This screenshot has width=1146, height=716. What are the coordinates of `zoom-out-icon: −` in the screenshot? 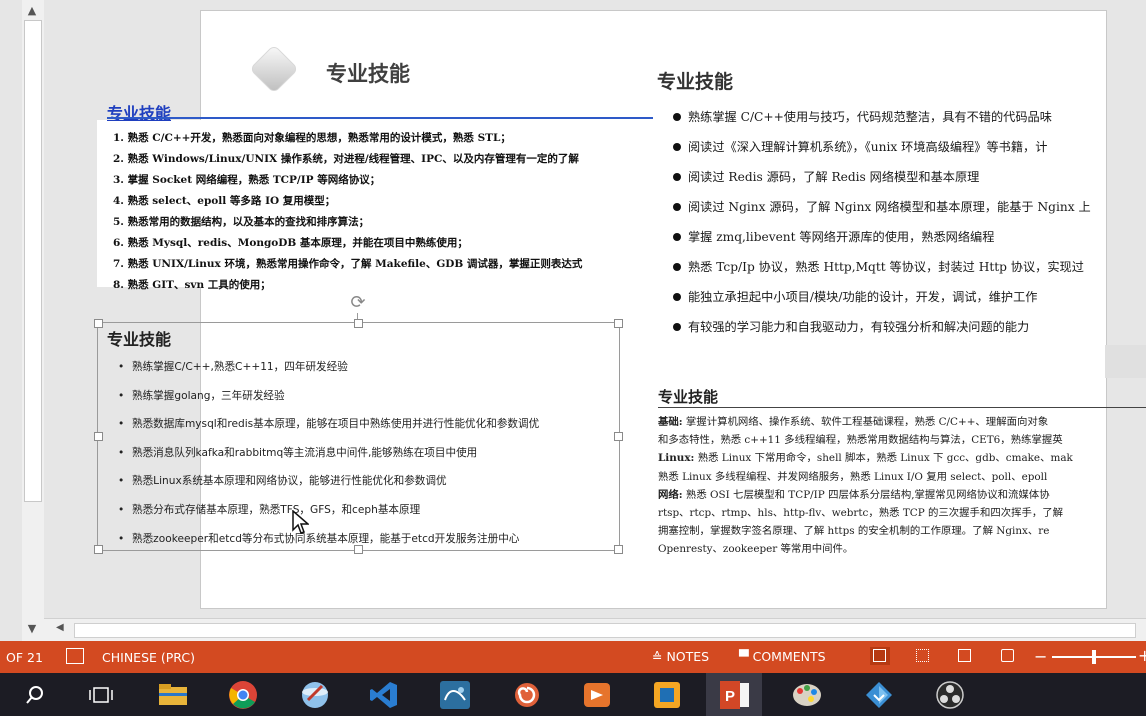 It's located at (1040, 656).